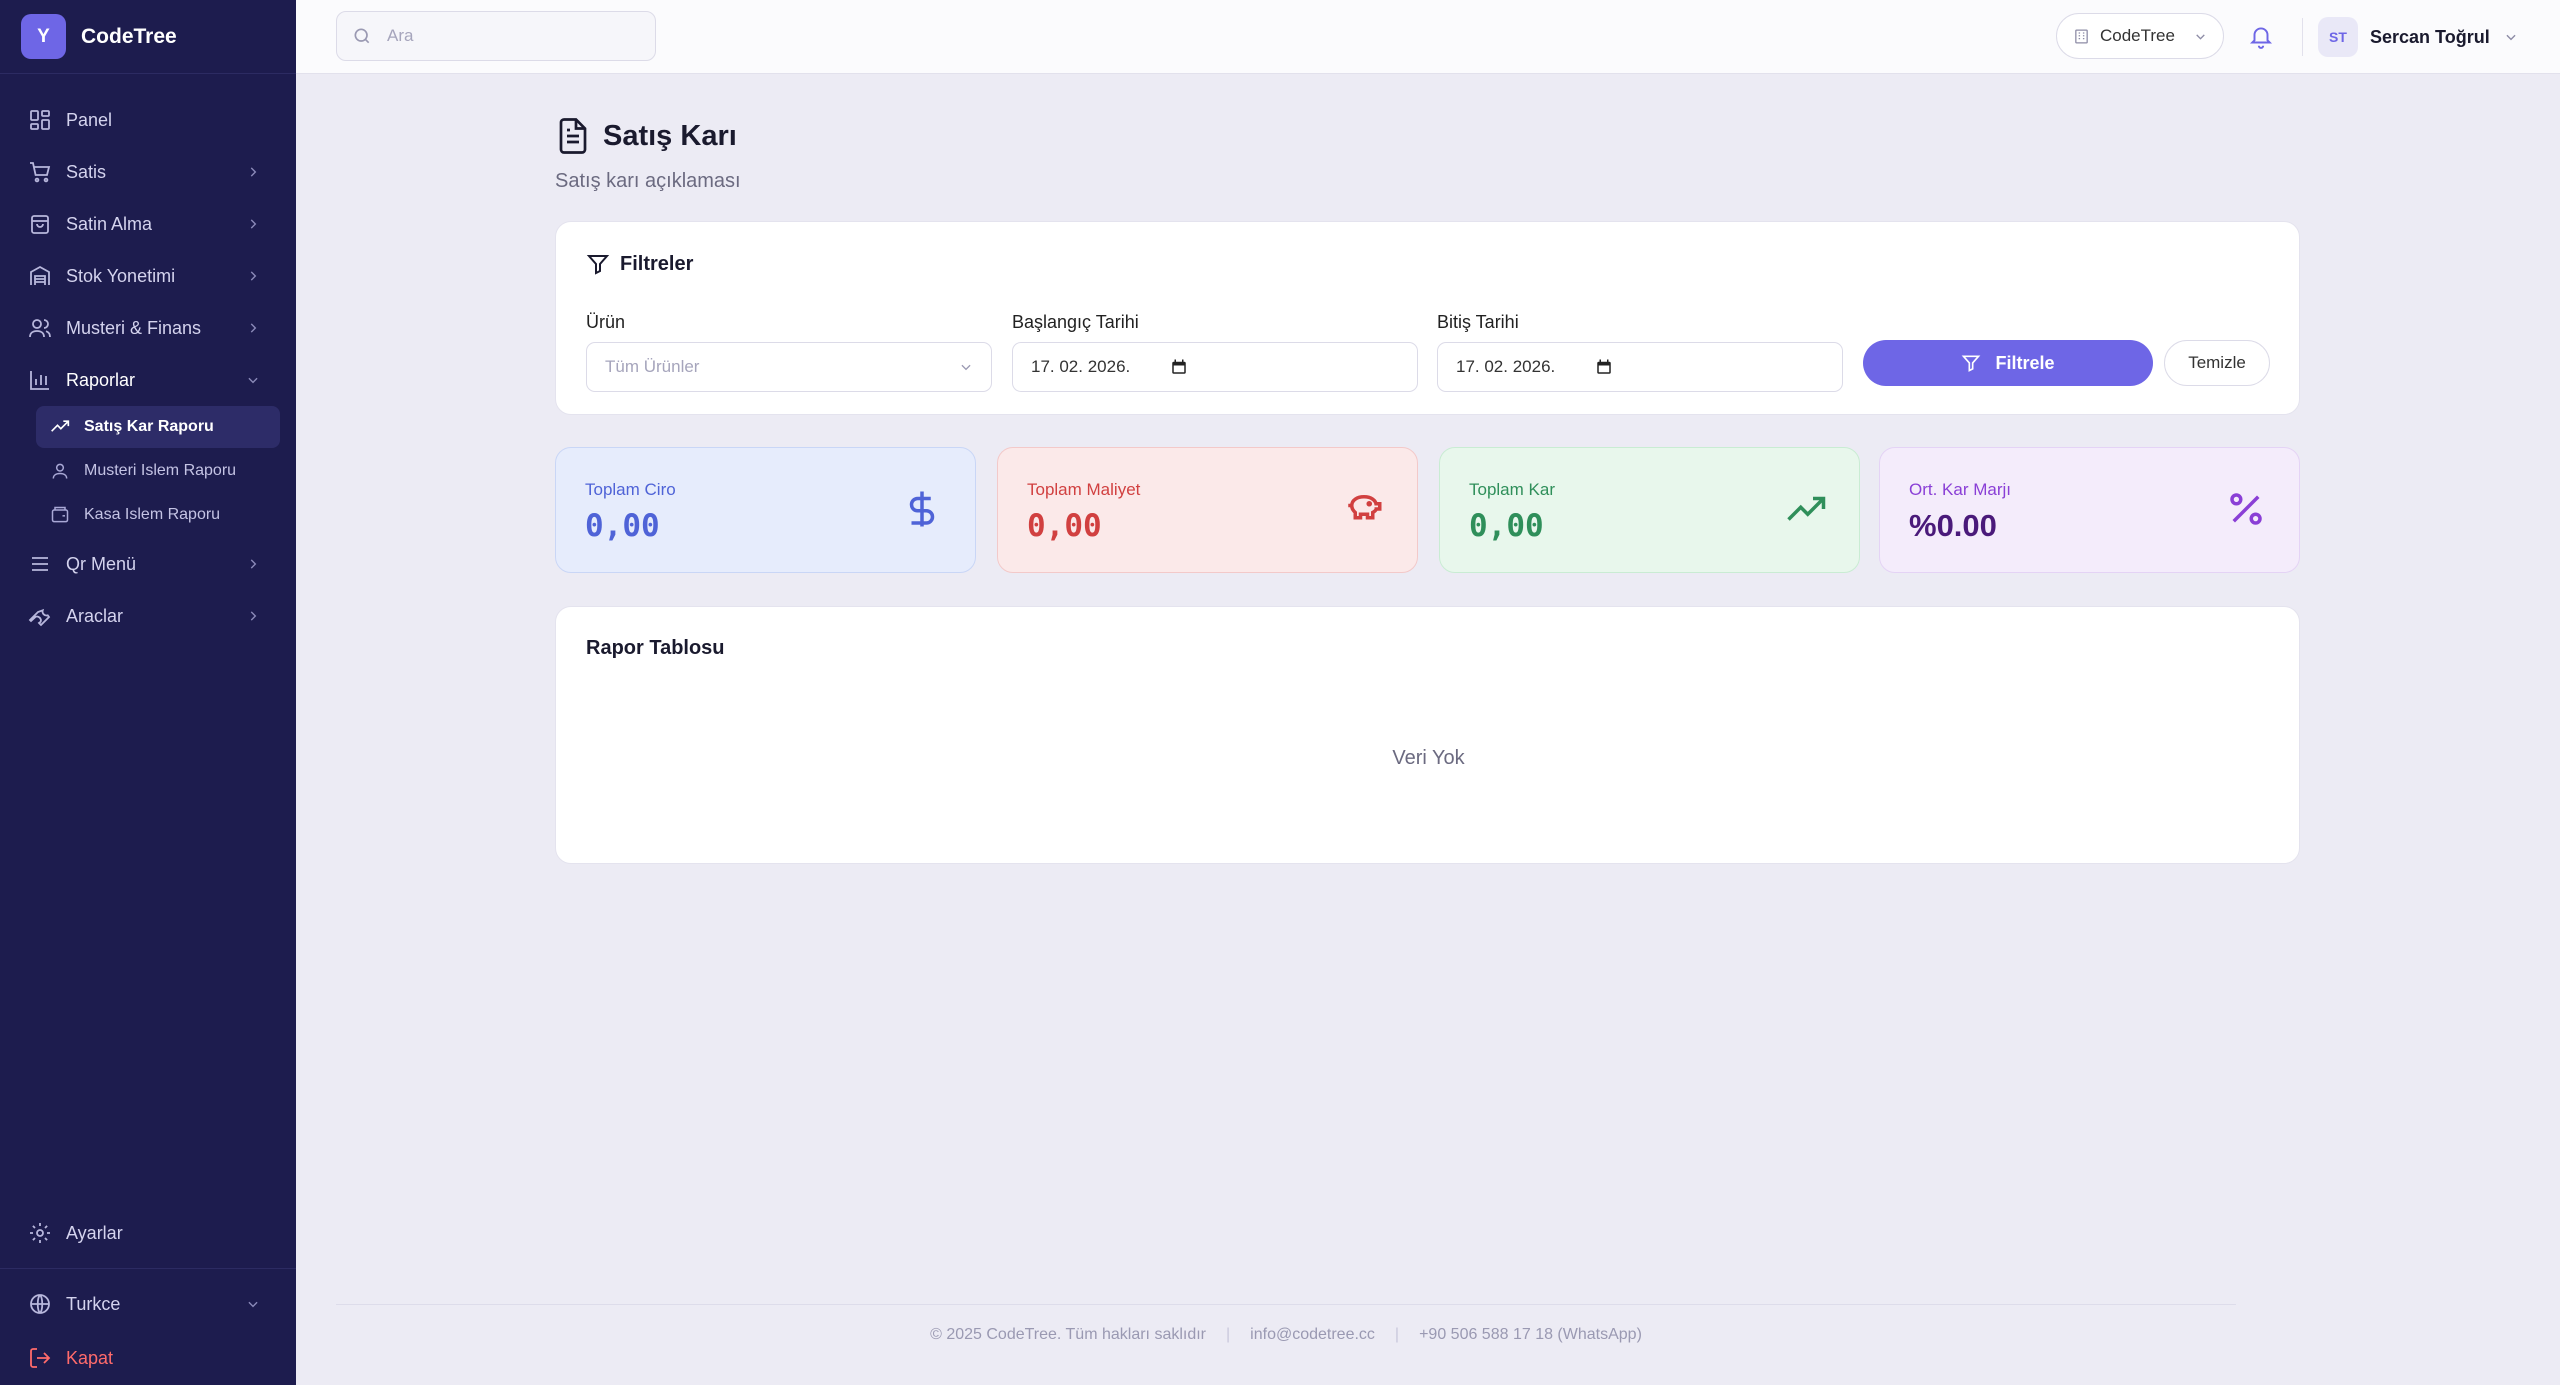 Image resolution: width=2560 pixels, height=1385 pixels. I want to click on organization-select: CodeTree, so click(2140, 36).